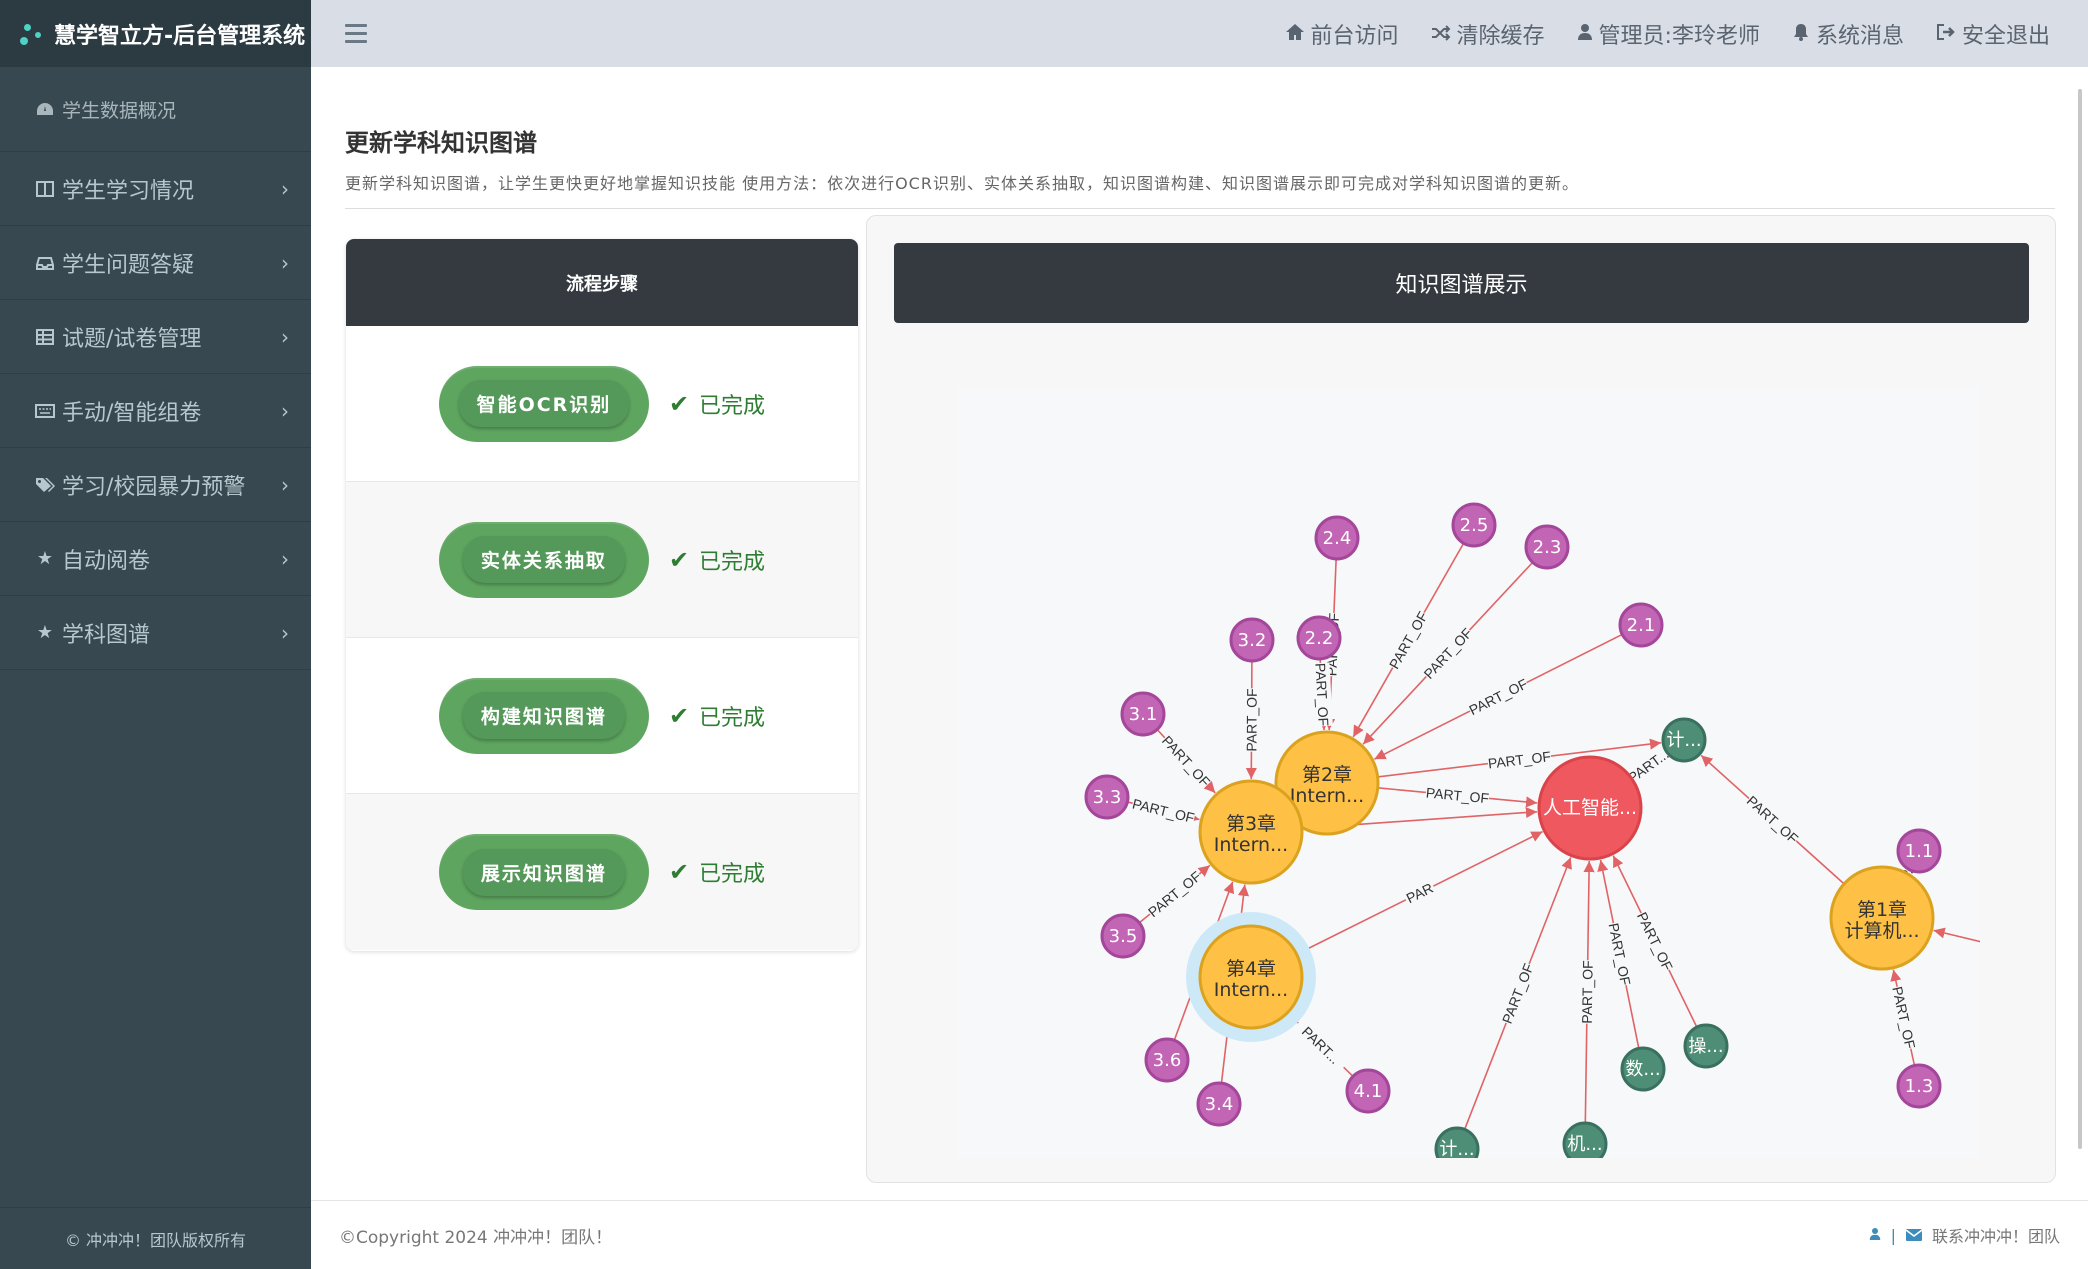 This screenshot has height=1269, width=2088. What do you see at coordinates (1251, 824) in the screenshot?
I see `graph-node-label: 第3章` at bounding box center [1251, 824].